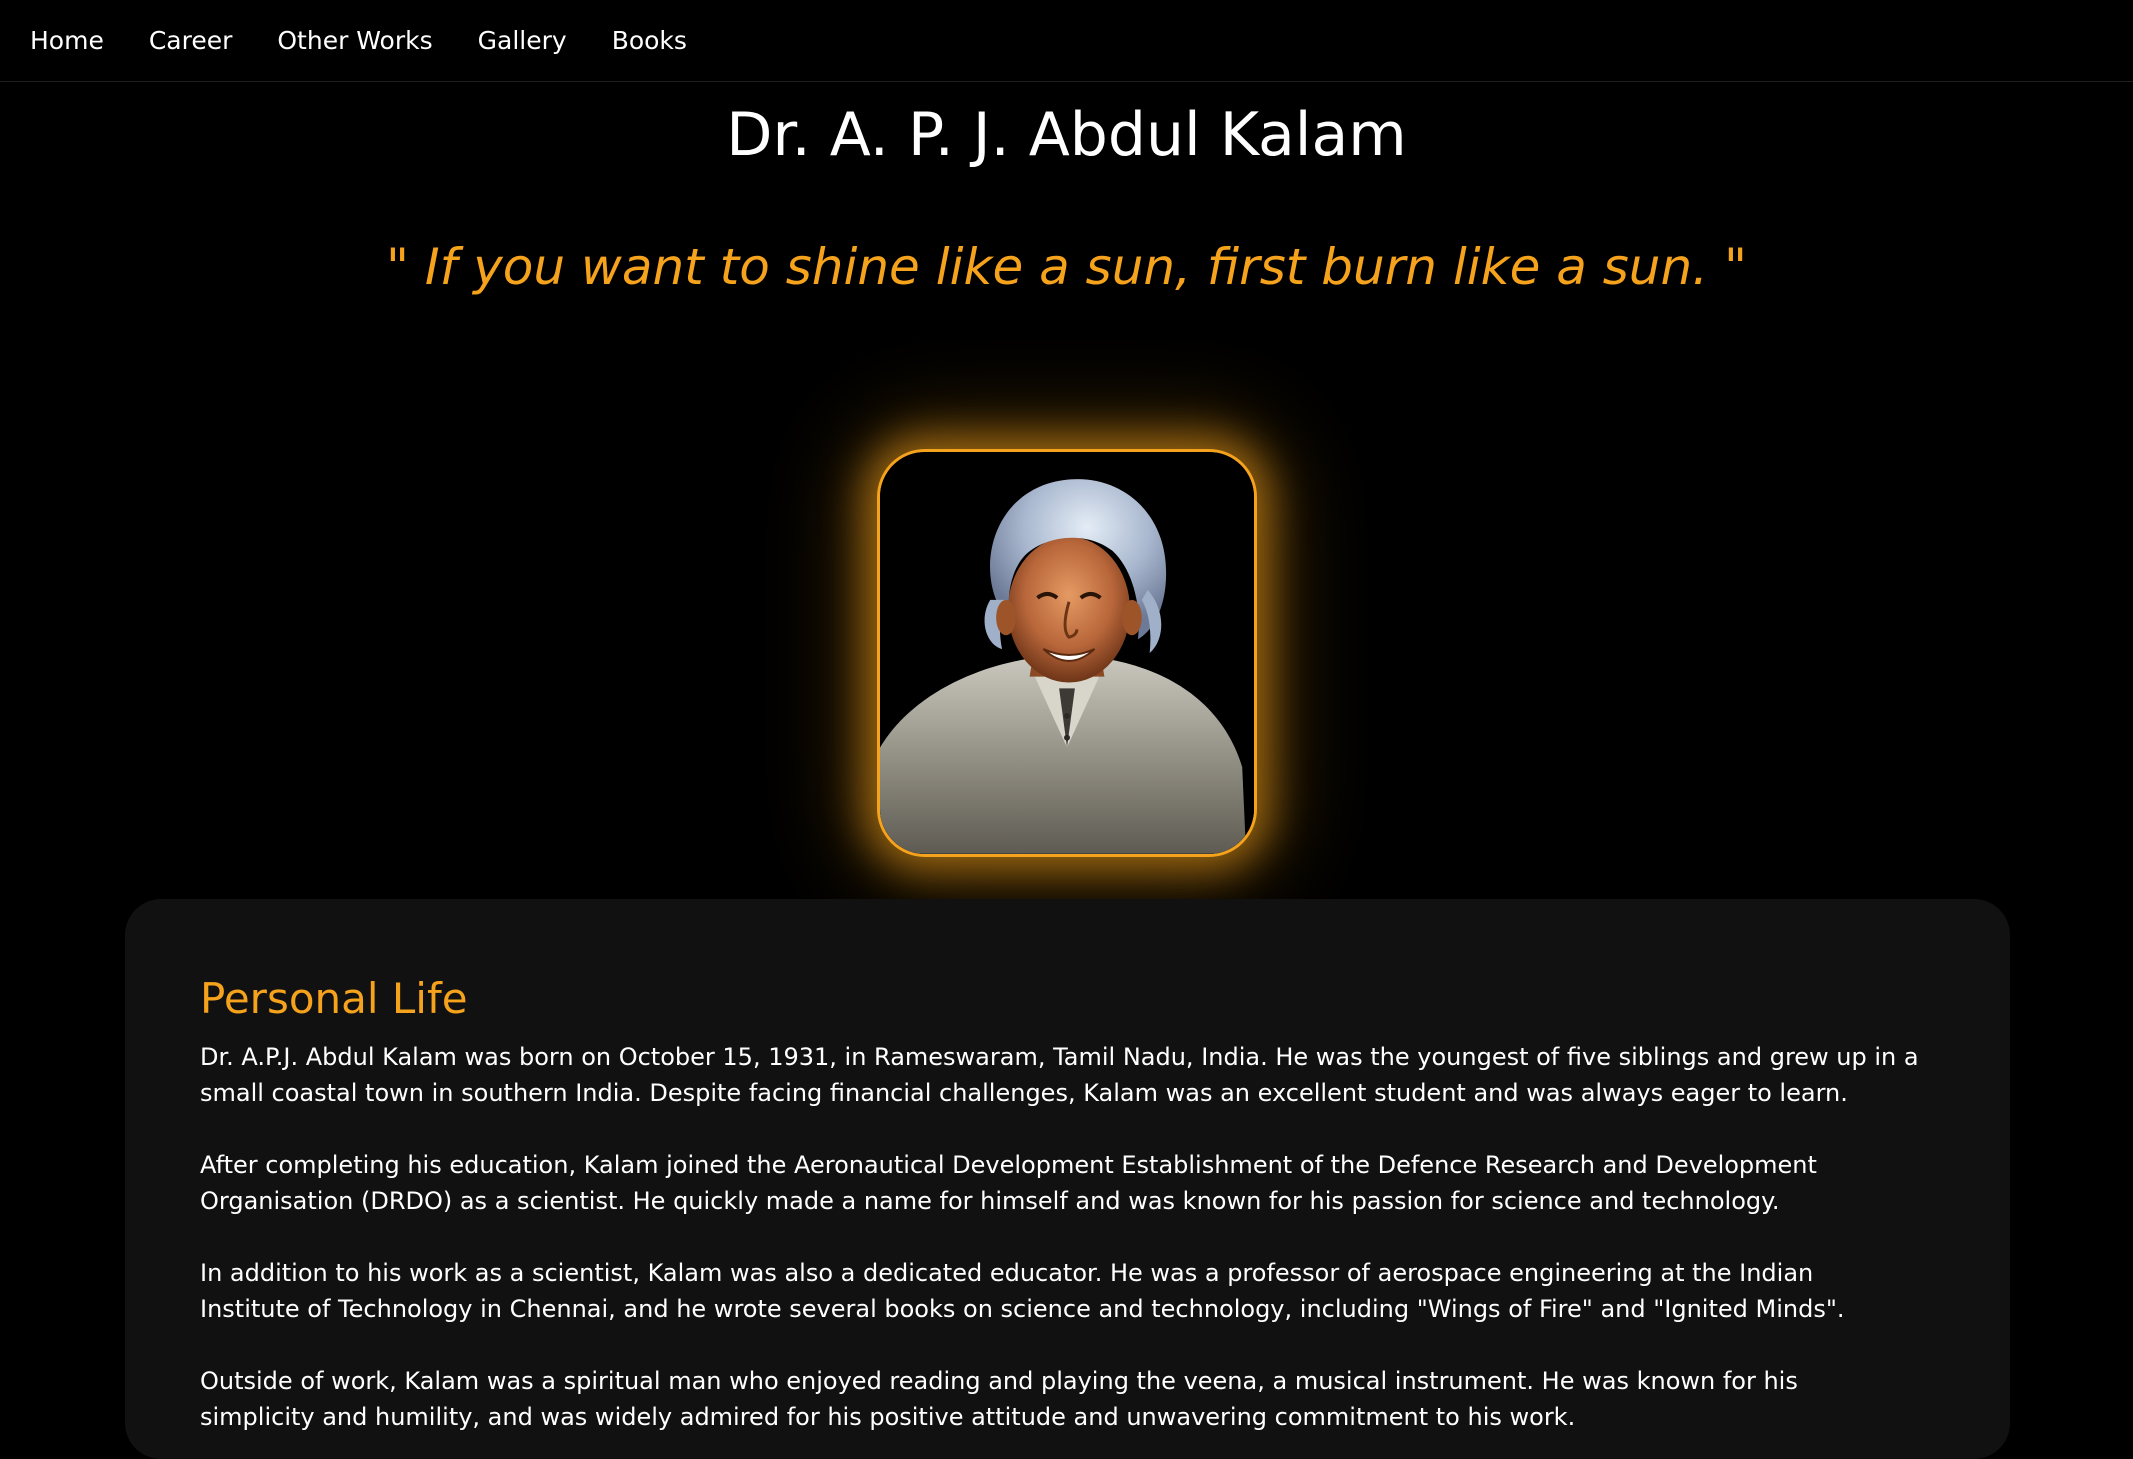  I want to click on nav-link-books: Books, so click(649, 40).